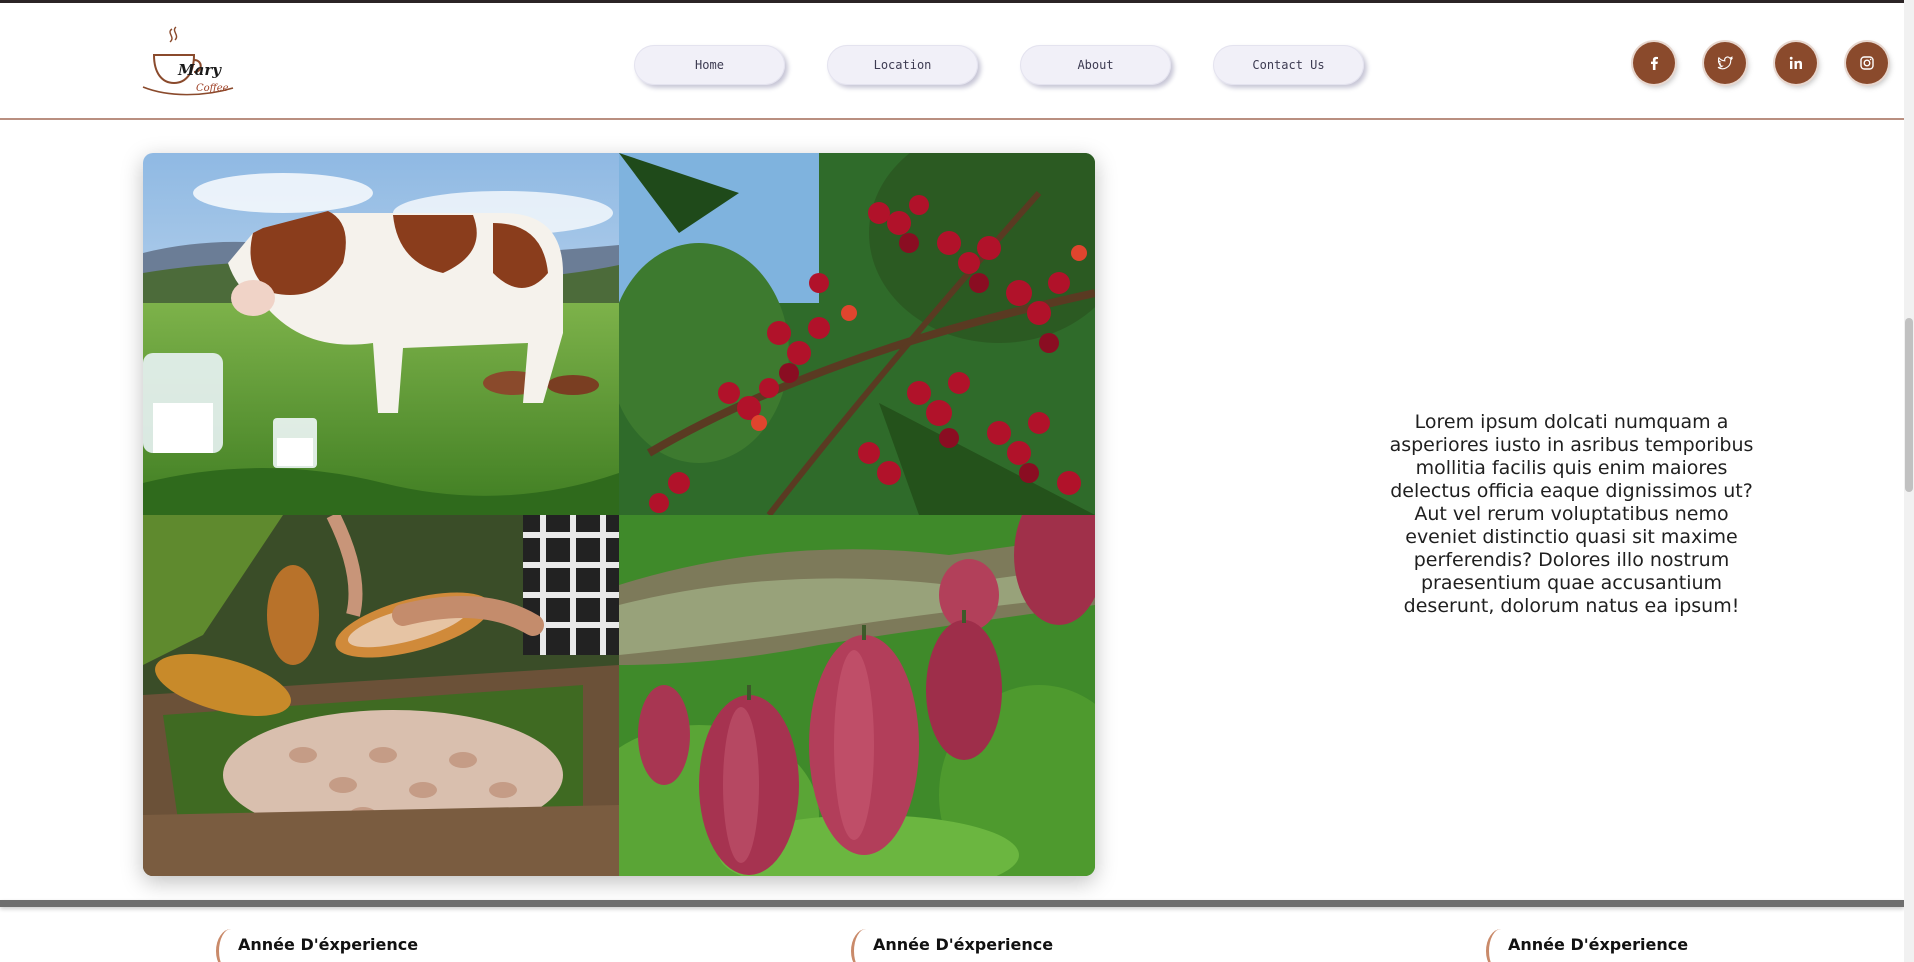  Describe the element at coordinates (857, 695) in the screenshot. I see `cocoa-pods-image` at that location.